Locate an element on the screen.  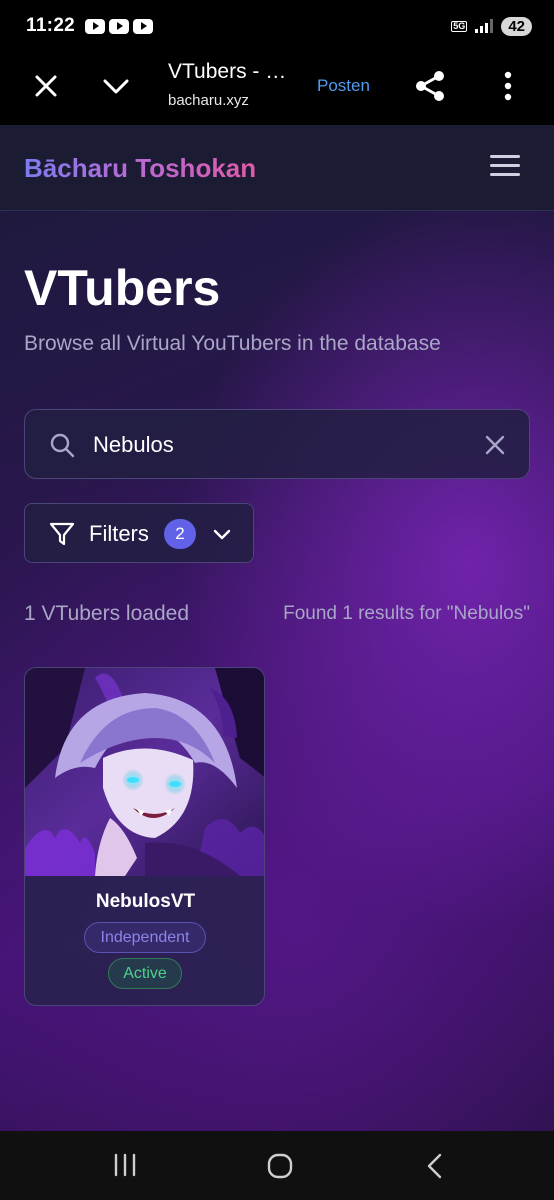
recents-icon is located at coordinates (125, 1165).